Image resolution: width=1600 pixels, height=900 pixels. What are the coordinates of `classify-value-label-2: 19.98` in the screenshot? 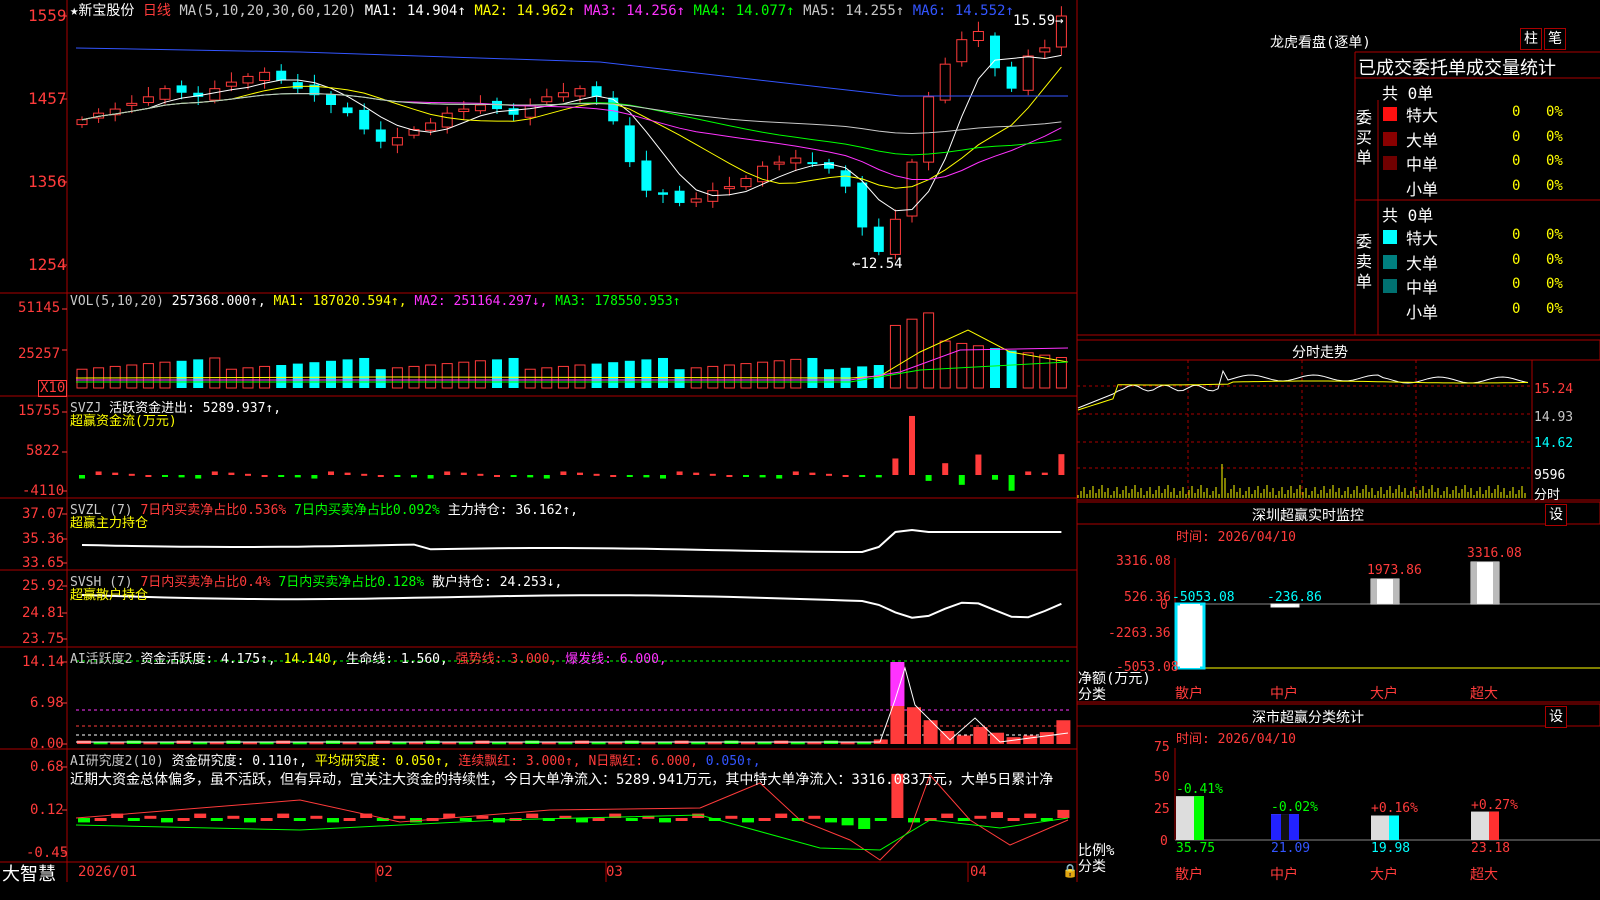 It's located at (1391, 848).